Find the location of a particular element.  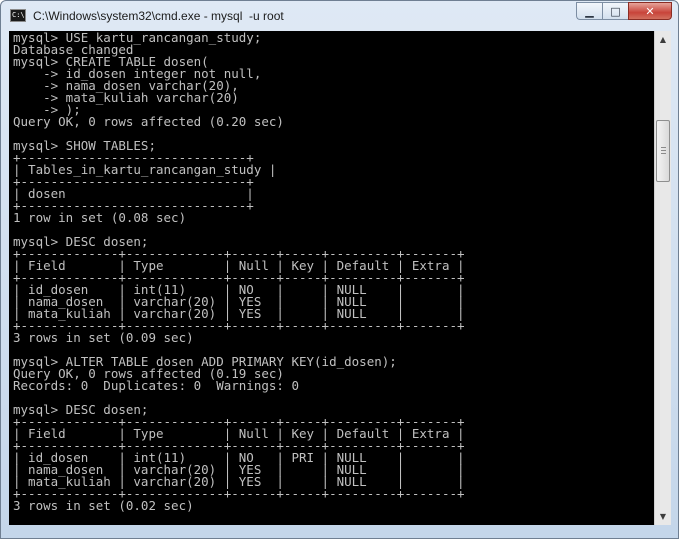

close-button: ✕ is located at coordinates (650, 11).